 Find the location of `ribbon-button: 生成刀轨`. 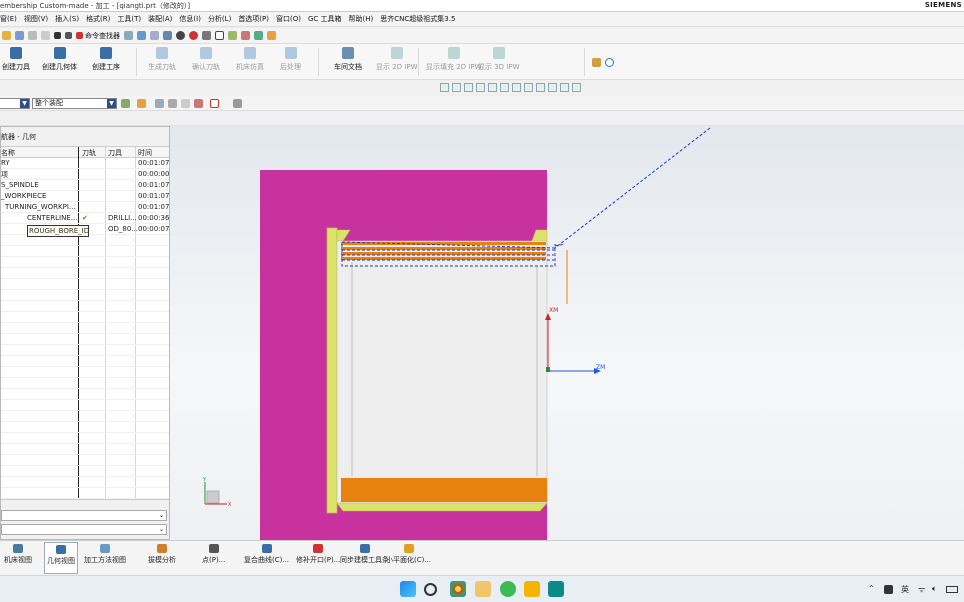

ribbon-button: 生成刀轨 is located at coordinates (162, 59).